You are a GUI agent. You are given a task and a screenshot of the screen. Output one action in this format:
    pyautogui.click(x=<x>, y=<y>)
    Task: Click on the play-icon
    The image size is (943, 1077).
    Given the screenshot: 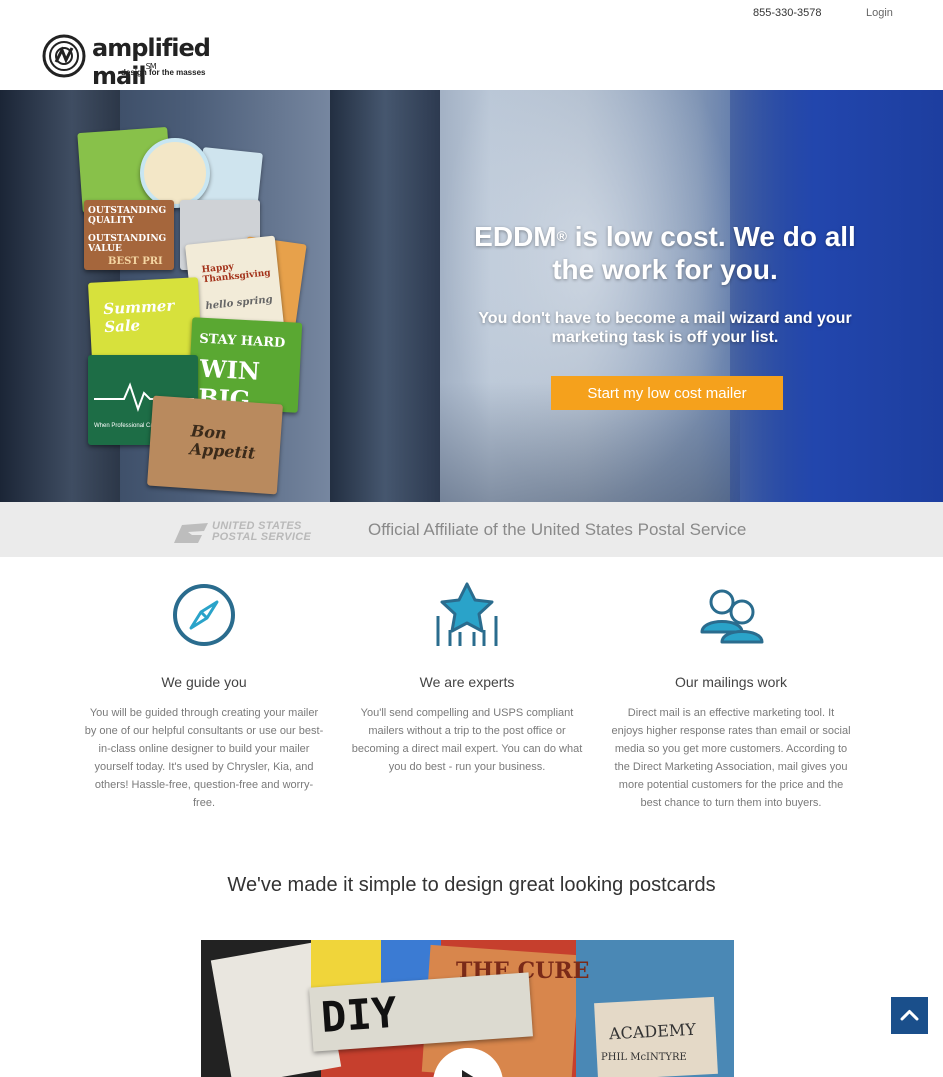 What is the action you would take?
    pyautogui.click(x=468, y=1073)
    